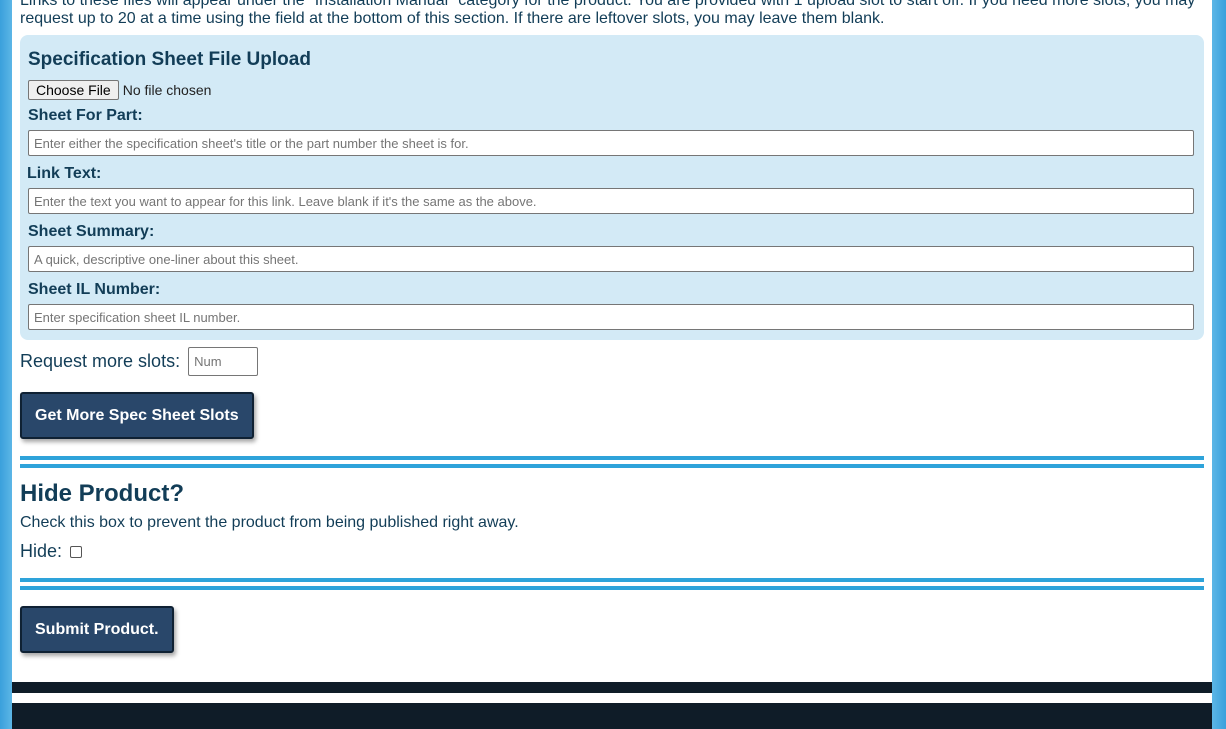 The image size is (1226, 729). I want to click on no-file-text: No file chosen, so click(167, 90).